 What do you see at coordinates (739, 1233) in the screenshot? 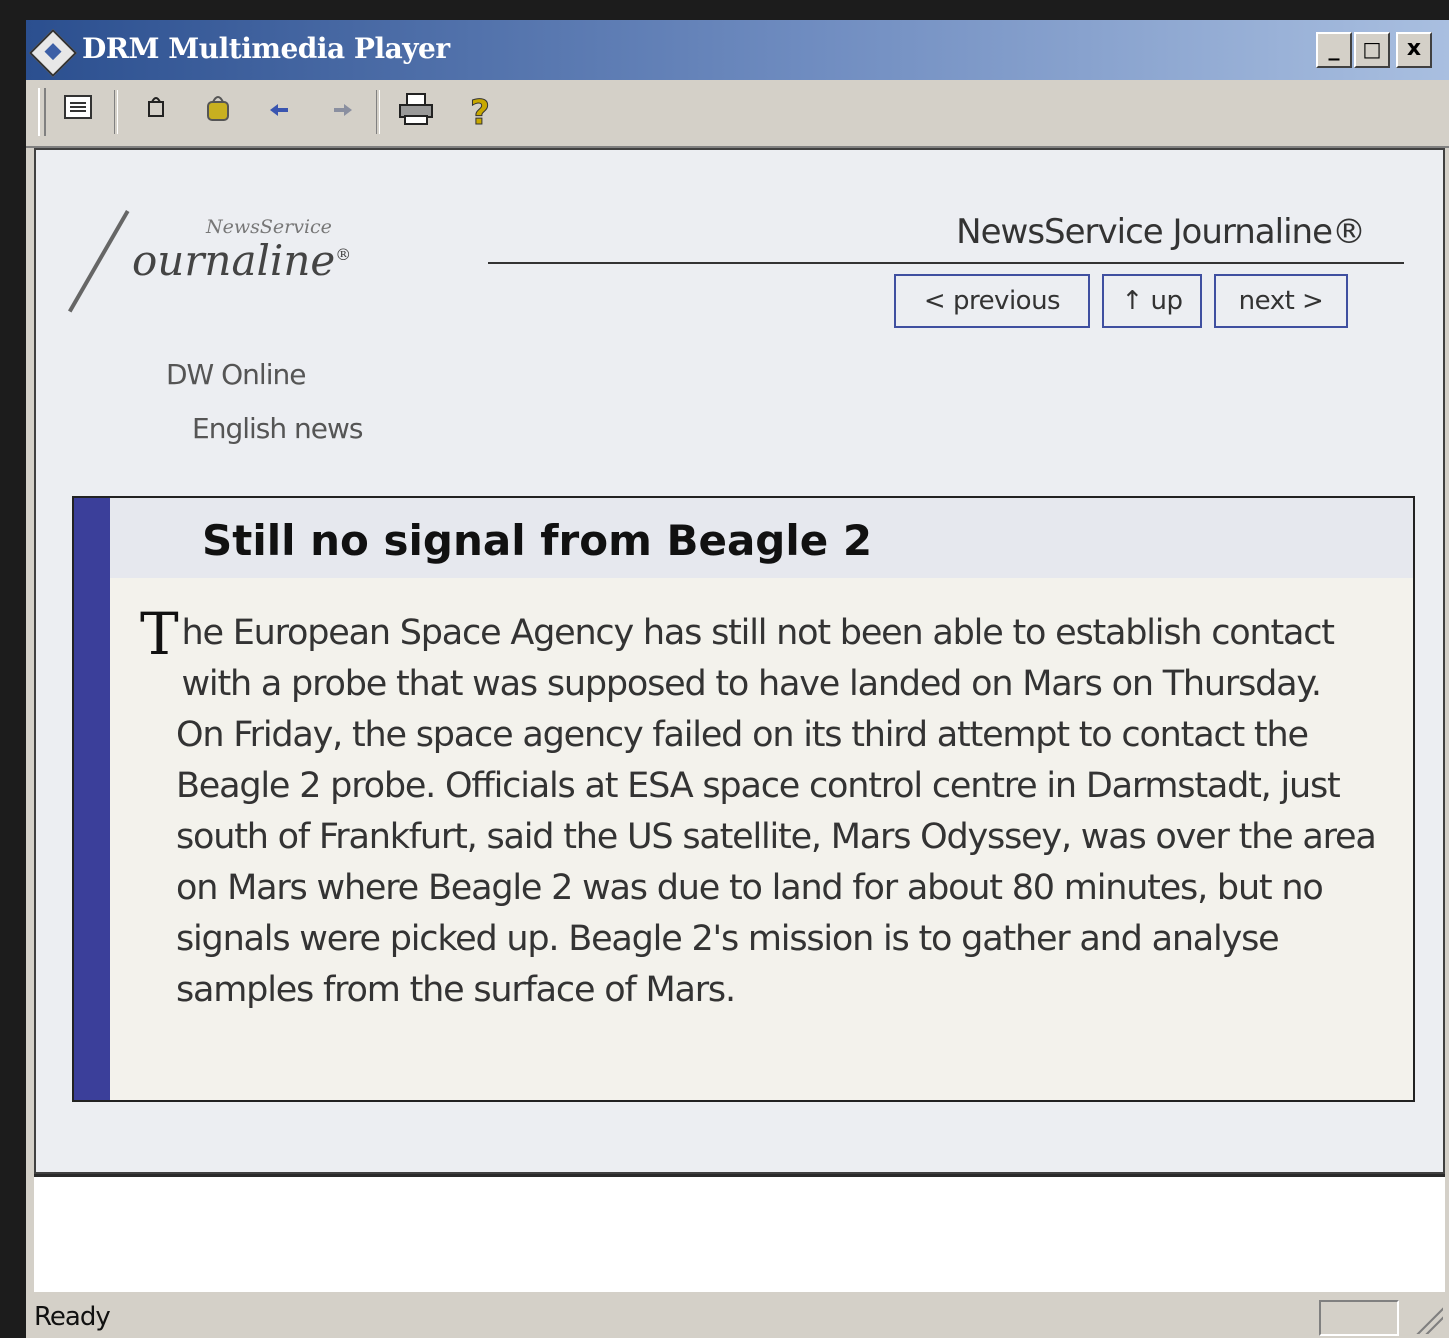
I see `info-pane` at bounding box center [739, 1233].